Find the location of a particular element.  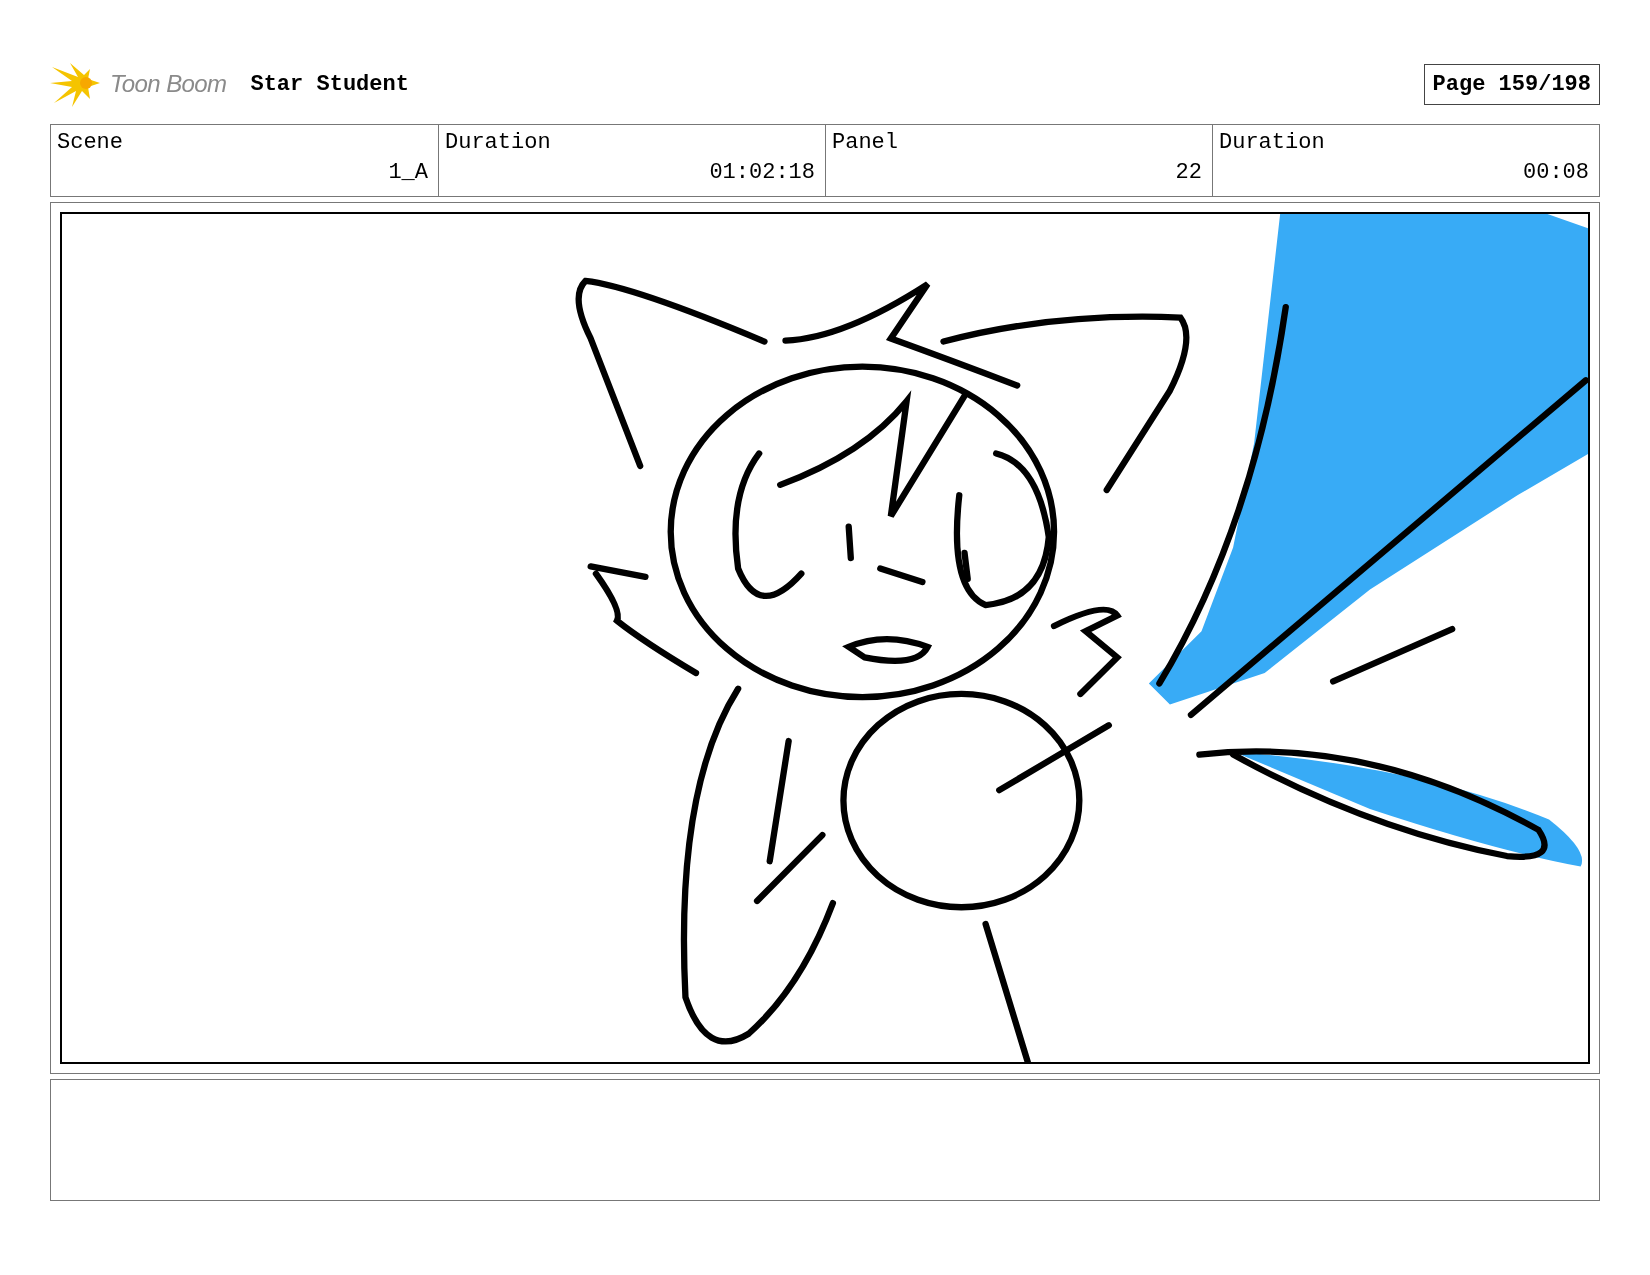

column-label: Scene is located at coordinates (90, 143).